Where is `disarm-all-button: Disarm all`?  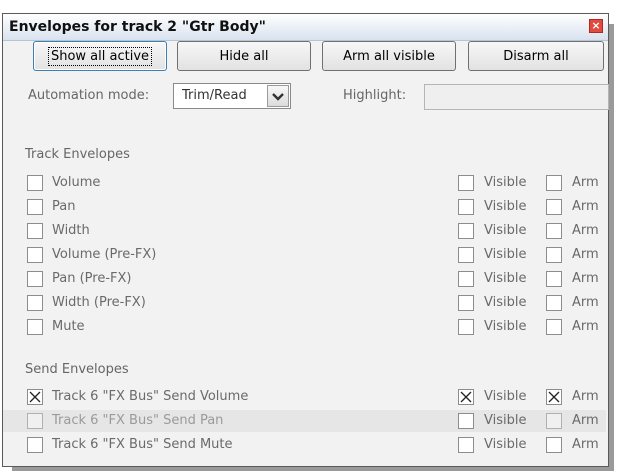 disarm-all-button: Disarm all is located at coordinates (536, 56).